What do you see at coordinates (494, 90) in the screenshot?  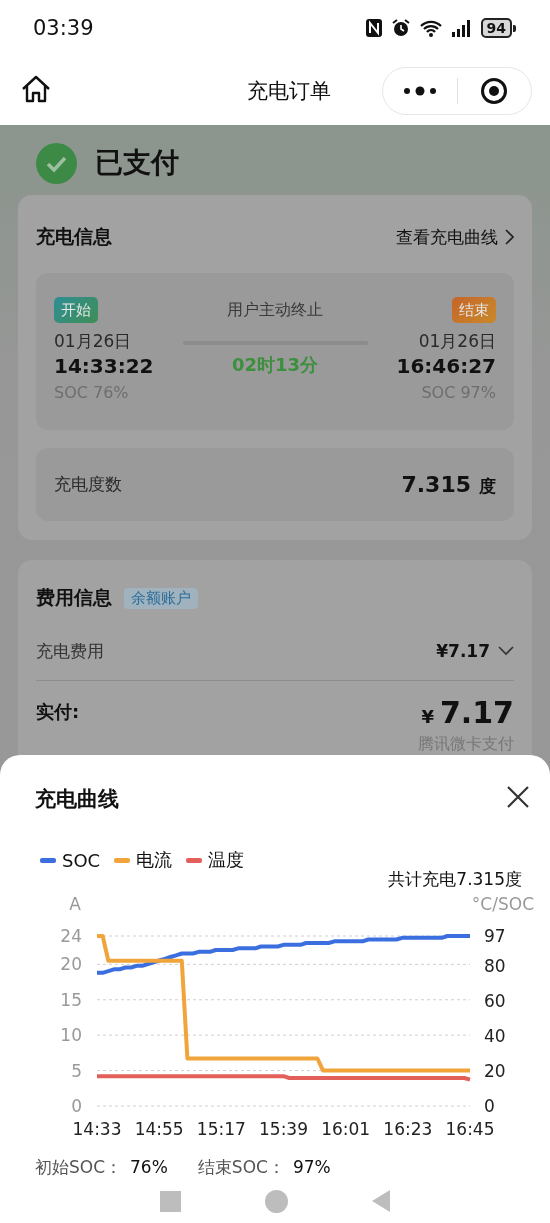 I see `target-icon` at bounding box center [494, 90].